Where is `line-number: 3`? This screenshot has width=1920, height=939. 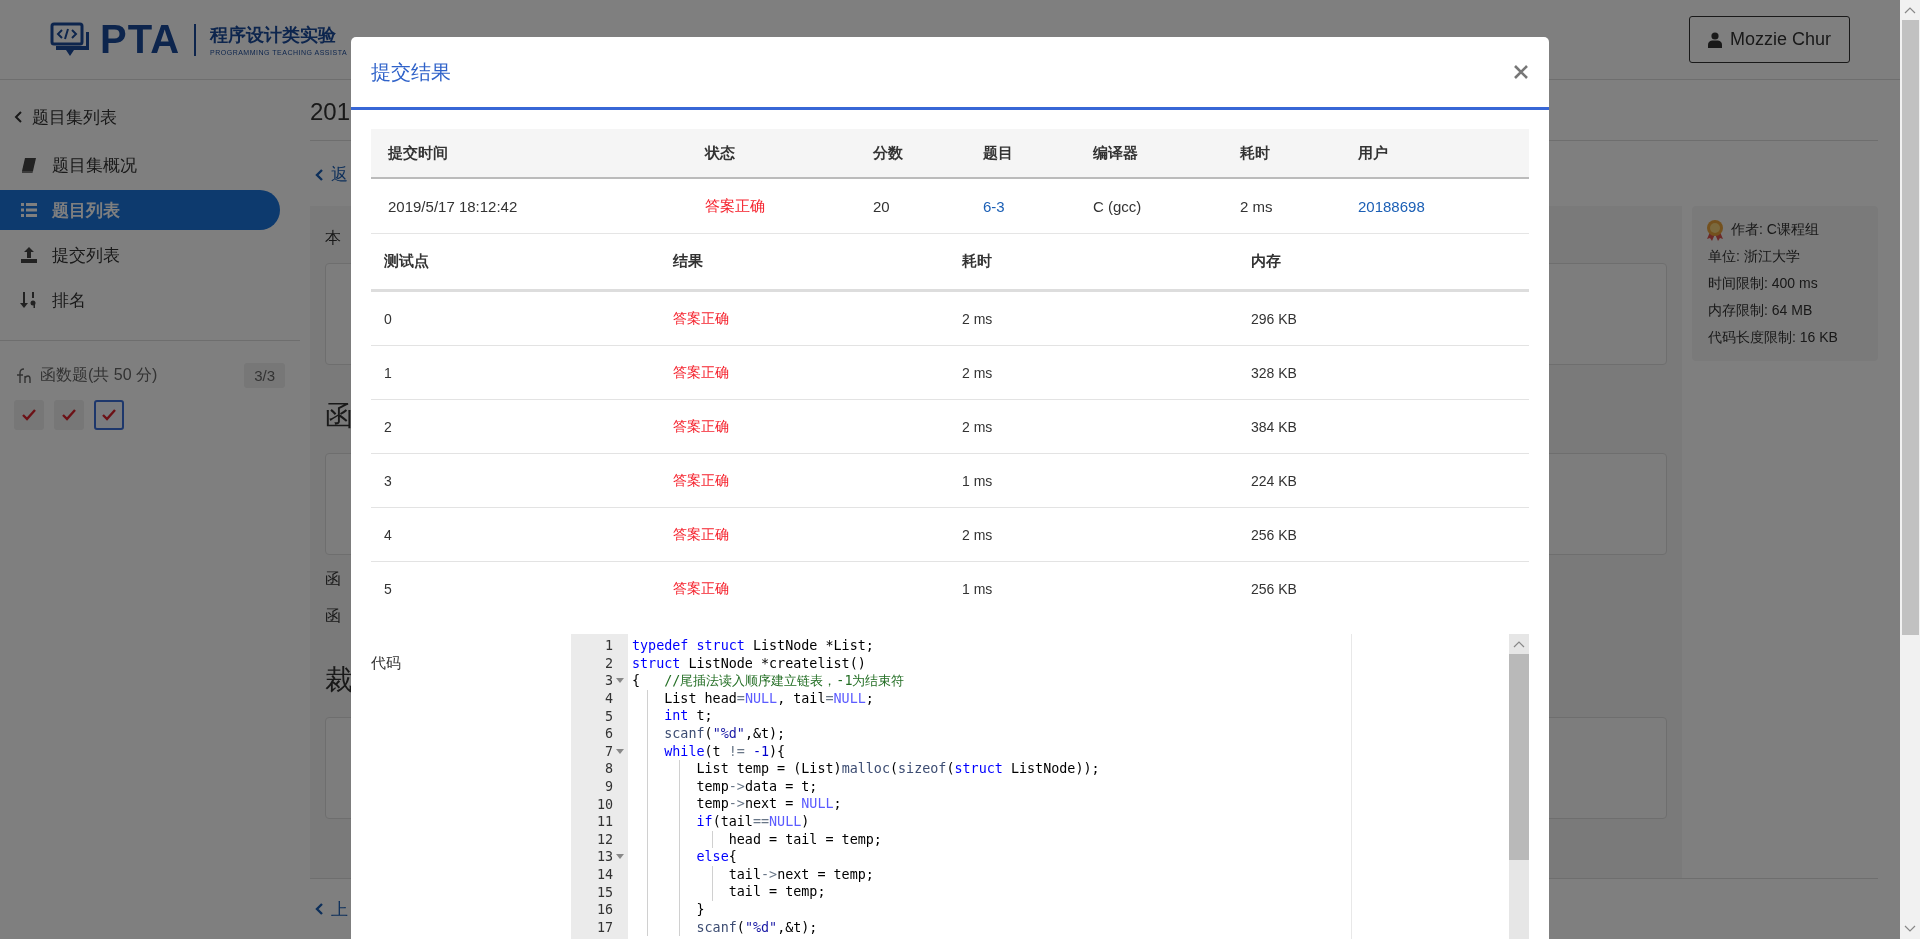 line-number: 3 is located at coordinates (608, 681).